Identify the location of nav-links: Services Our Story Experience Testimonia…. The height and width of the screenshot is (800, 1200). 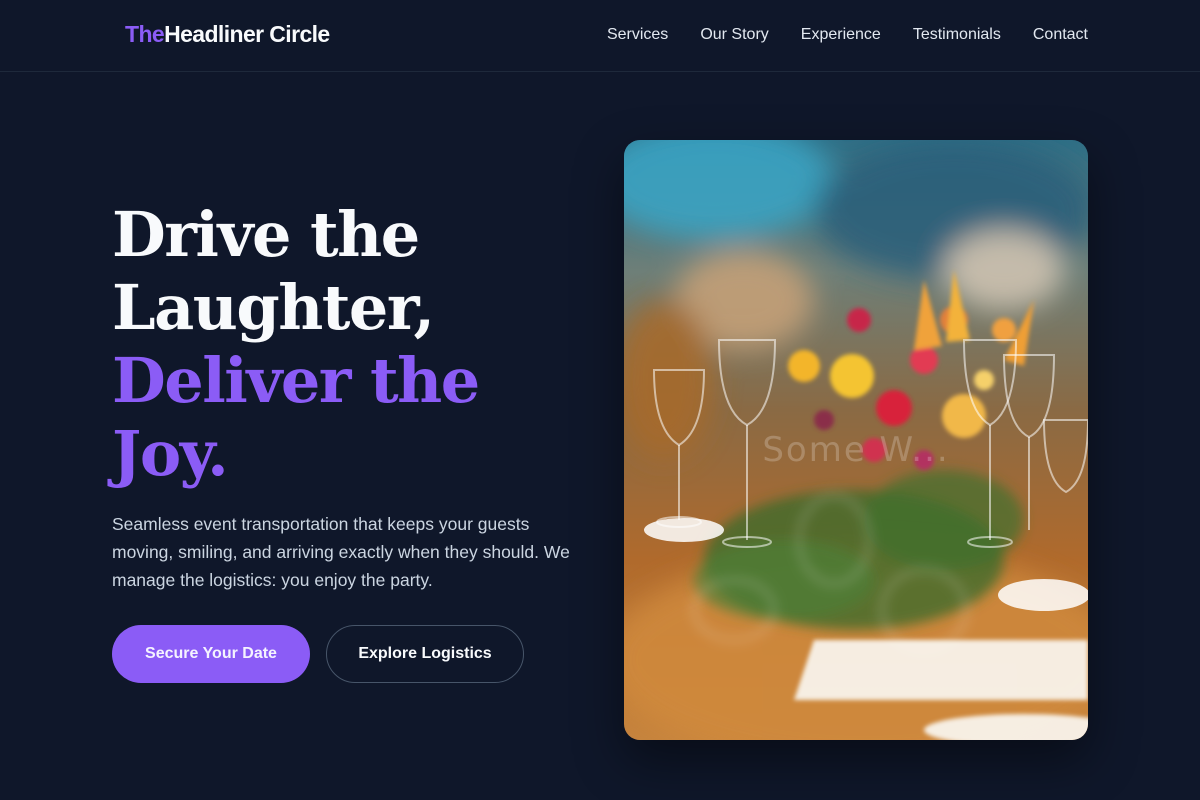
(847, 35).